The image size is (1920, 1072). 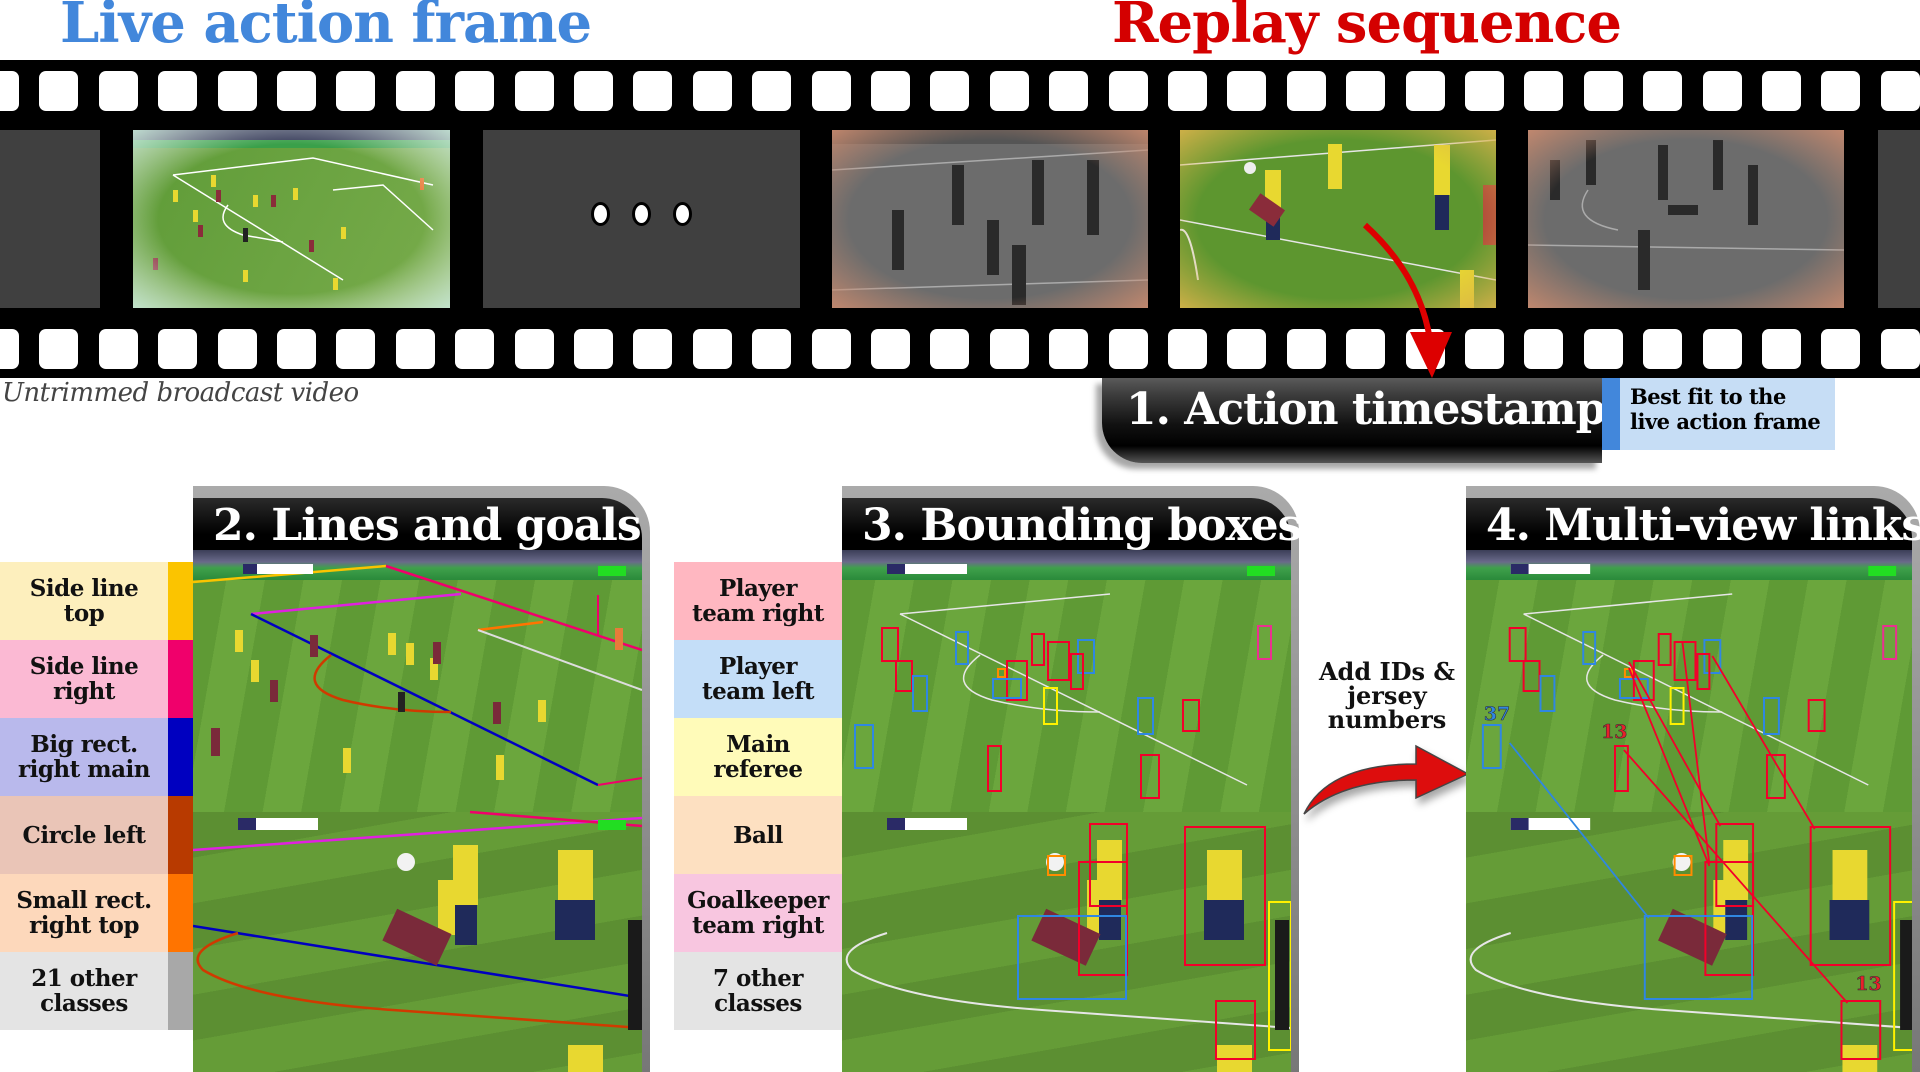 I want to click on lines-and-goals-panel: 2. Lines and goals, so click(x=421, y=779).